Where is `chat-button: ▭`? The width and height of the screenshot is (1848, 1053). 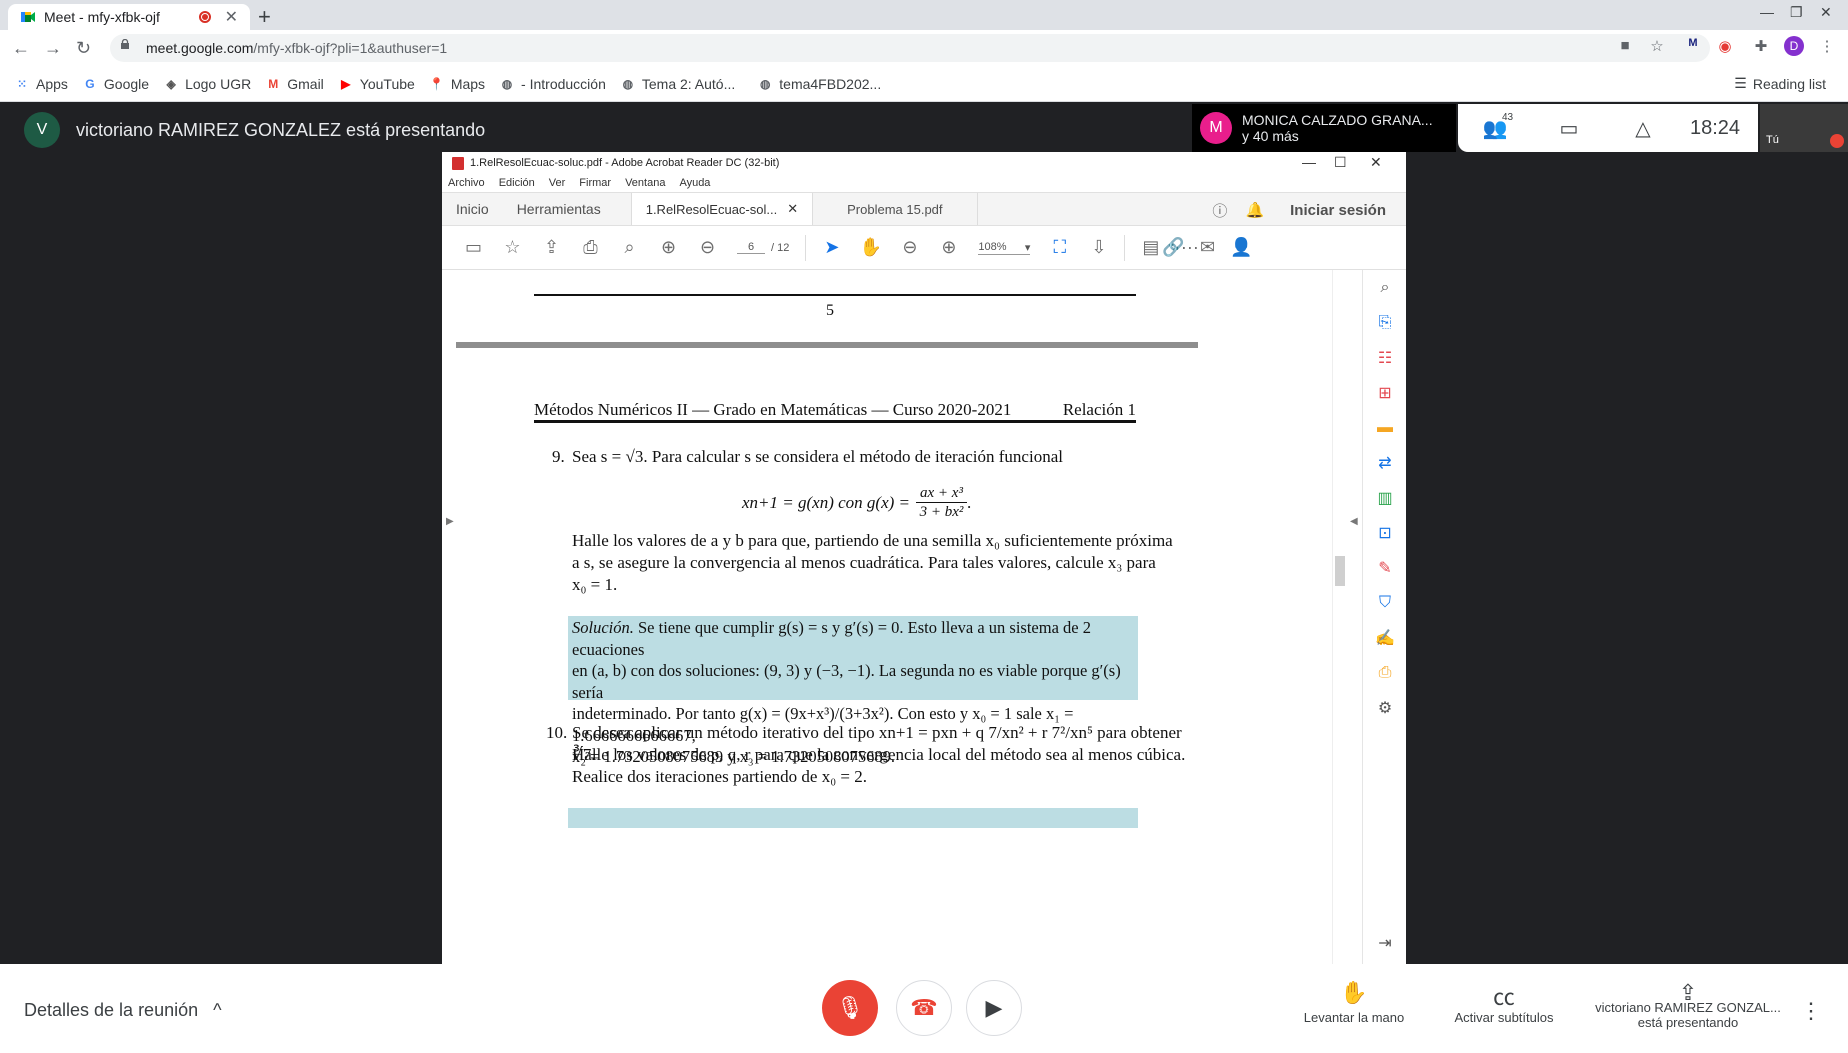
chat-button: ▭ is located at coordinates (1569, 128).